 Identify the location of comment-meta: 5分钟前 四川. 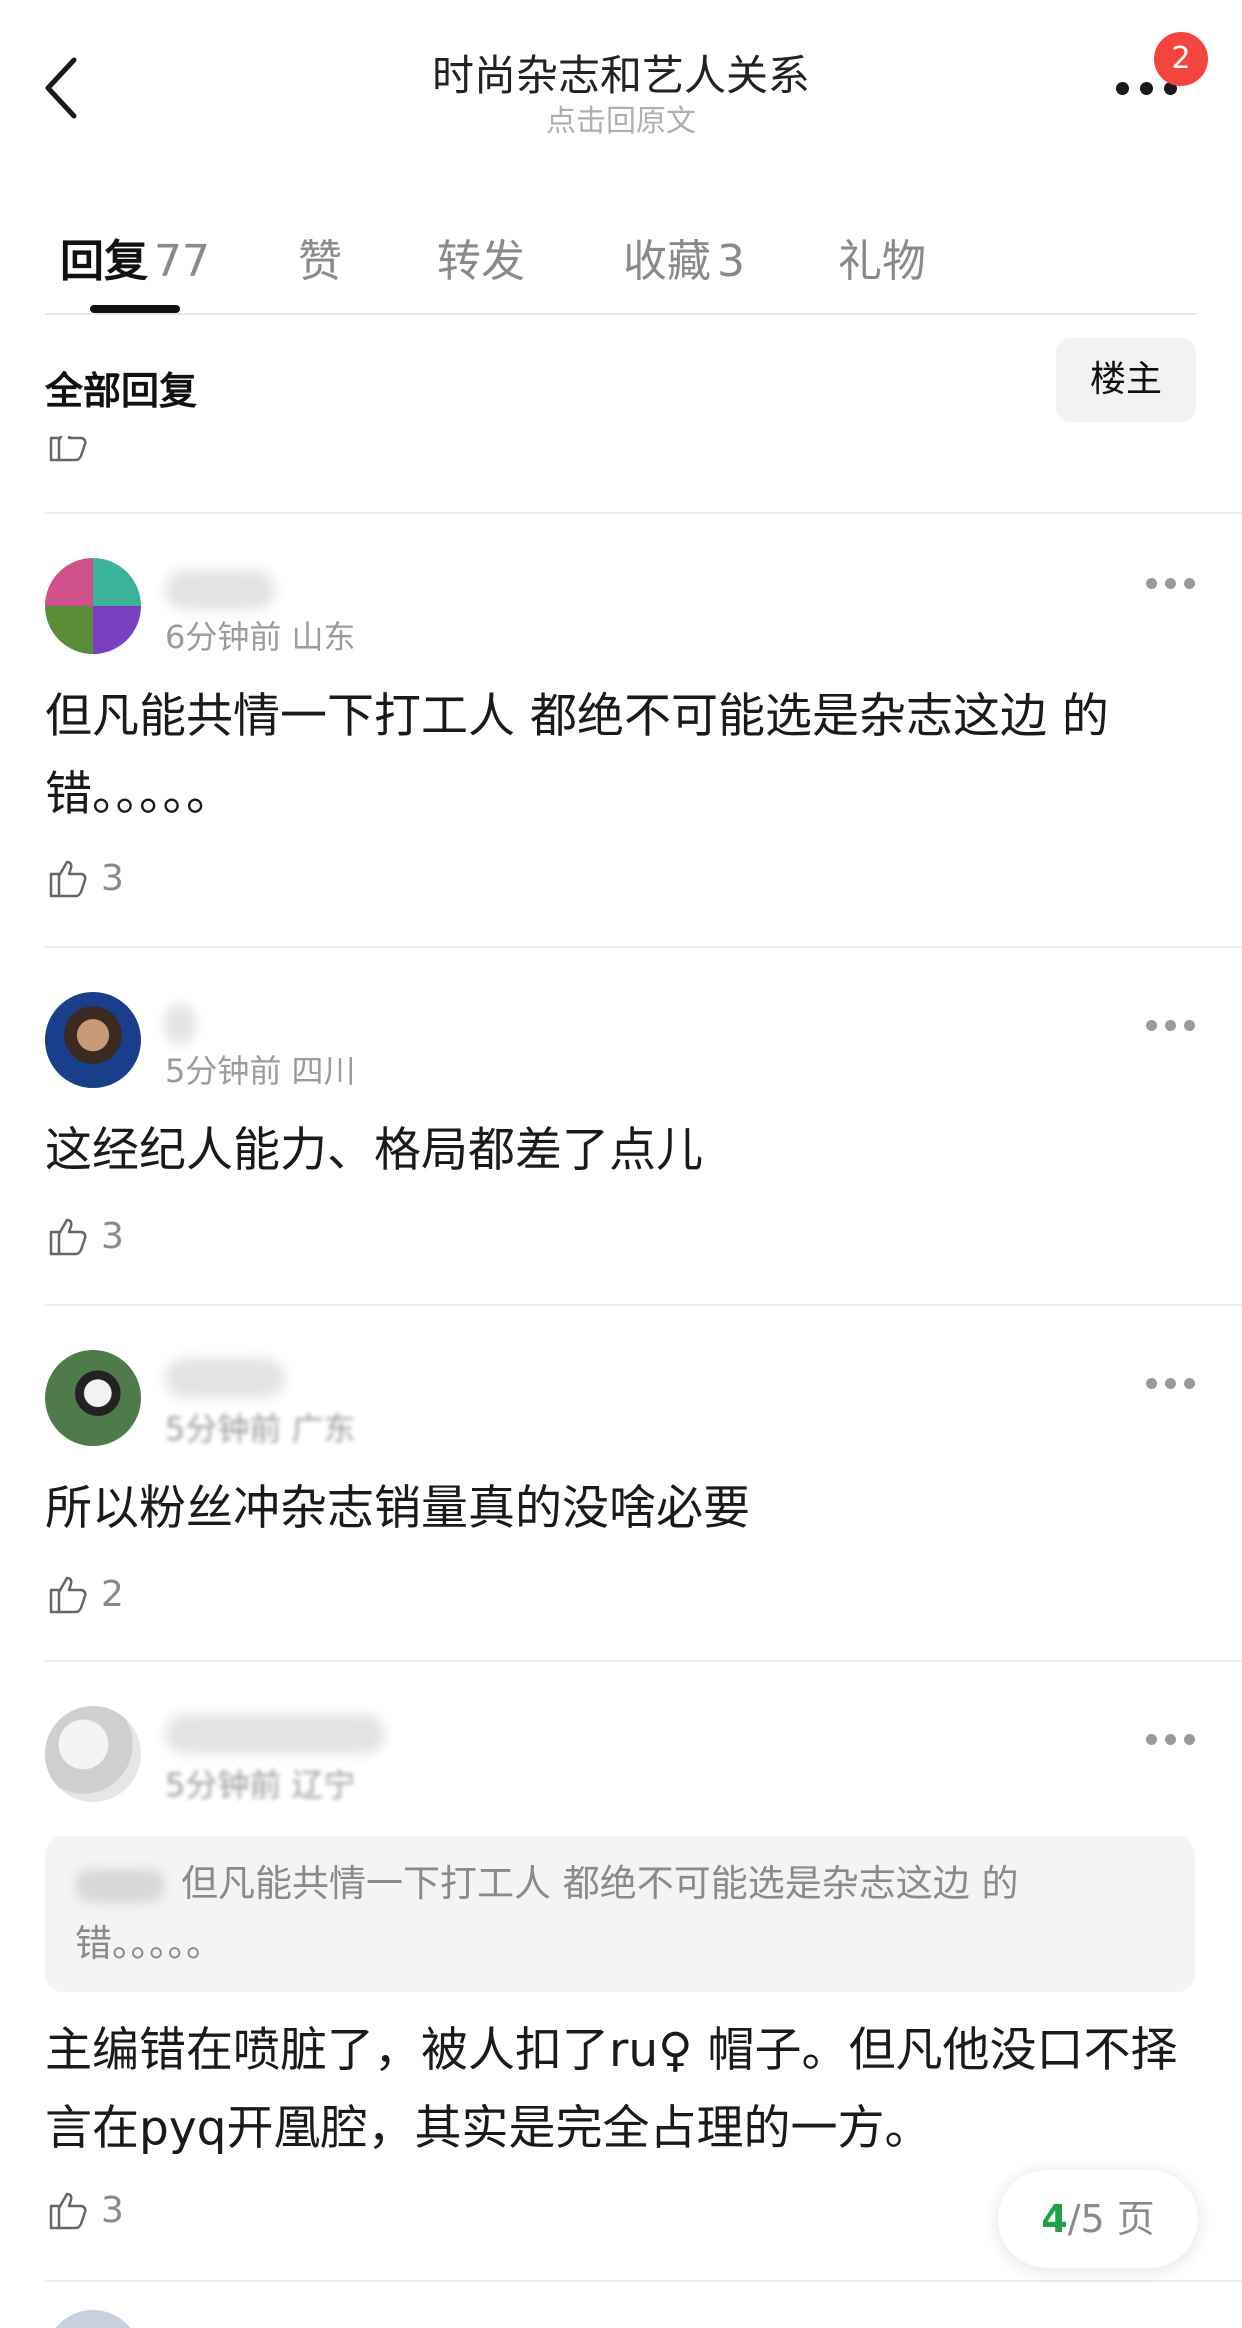
(260, 1071).